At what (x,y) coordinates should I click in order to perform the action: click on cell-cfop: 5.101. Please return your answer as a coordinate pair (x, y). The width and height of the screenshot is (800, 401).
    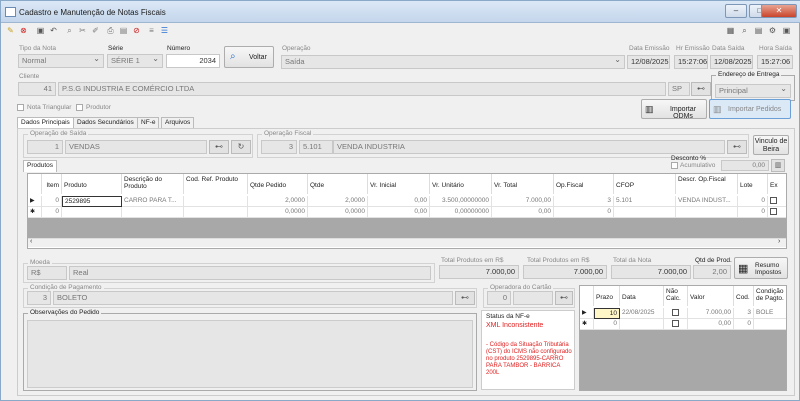
    Looking at the image, I should click on (645, 201).